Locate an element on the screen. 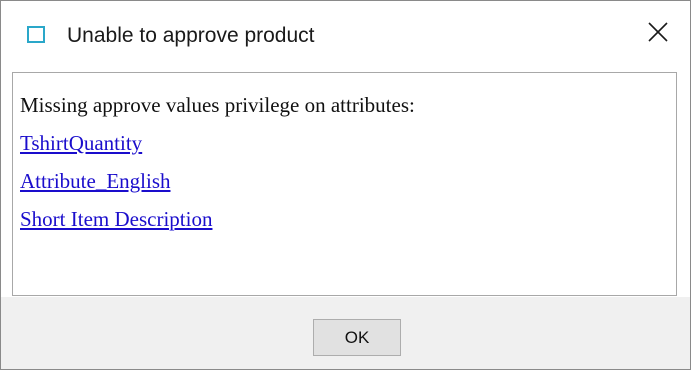 This screenshot has height=370, width=691. ok-button: OK is located at coordinates (357, 337).